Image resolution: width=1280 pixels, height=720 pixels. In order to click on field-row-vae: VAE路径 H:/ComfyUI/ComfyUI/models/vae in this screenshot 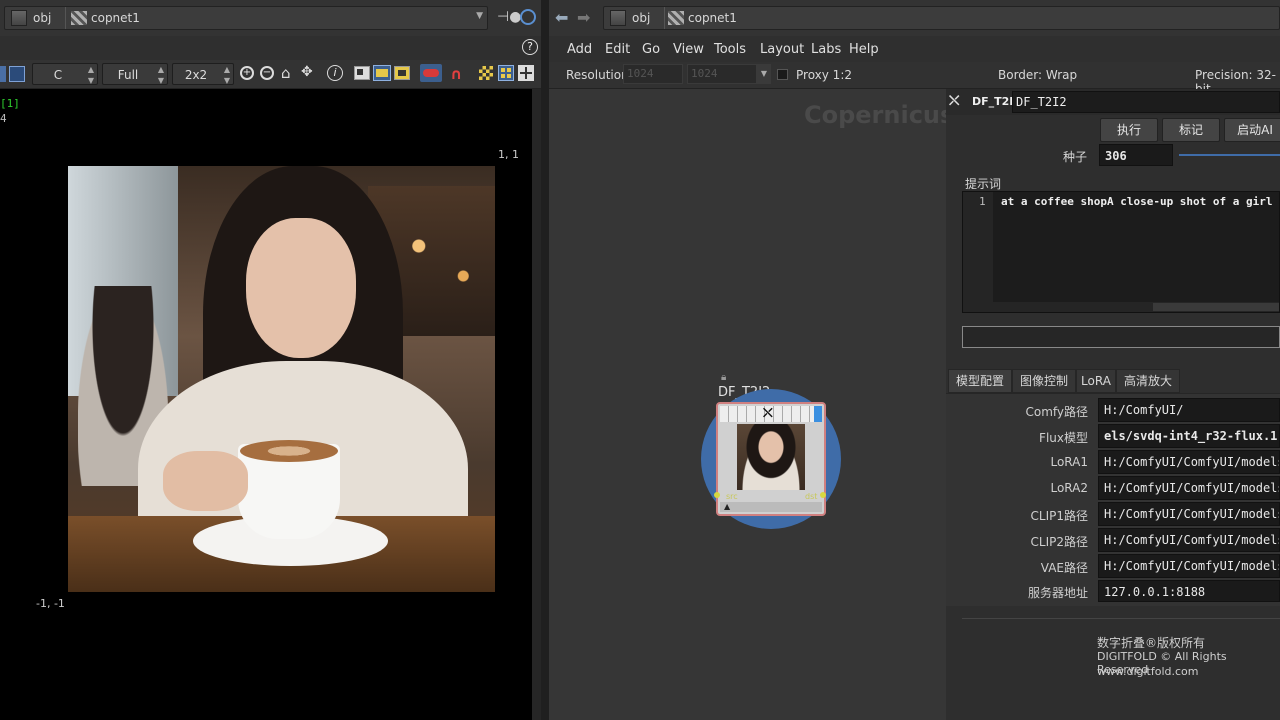, I will do `click(1113, 566)`.